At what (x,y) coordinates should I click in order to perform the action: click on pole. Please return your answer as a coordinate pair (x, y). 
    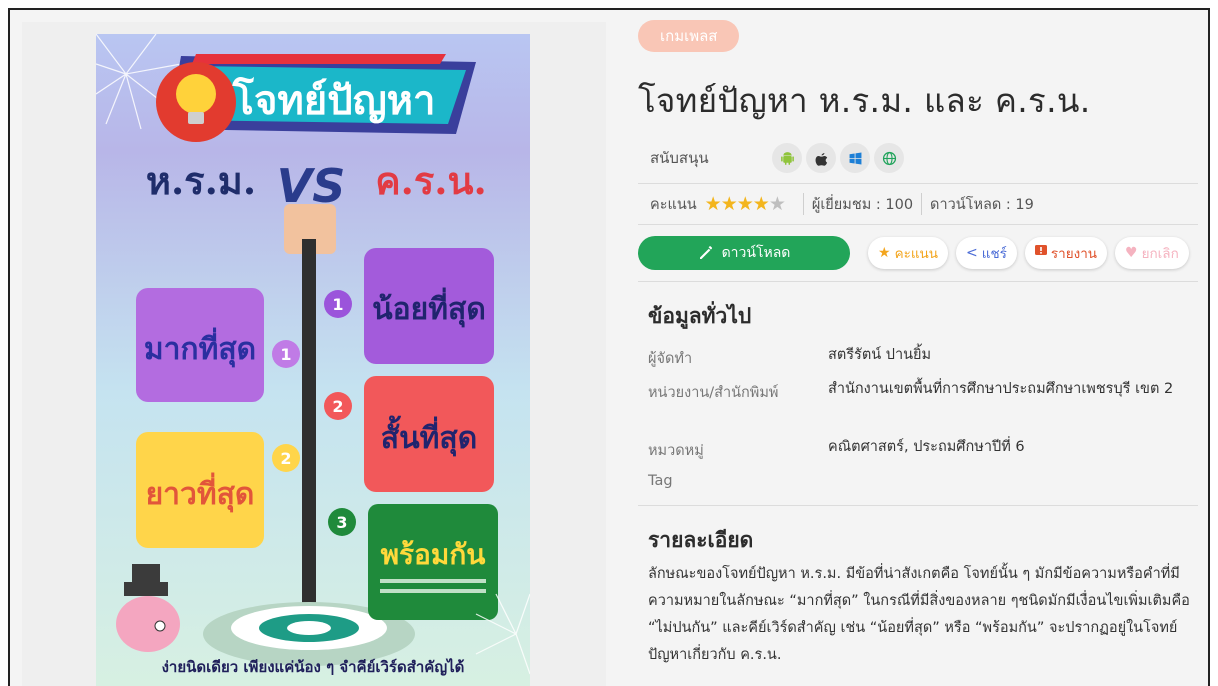
    Looking at the image, I should click on (309, 434).